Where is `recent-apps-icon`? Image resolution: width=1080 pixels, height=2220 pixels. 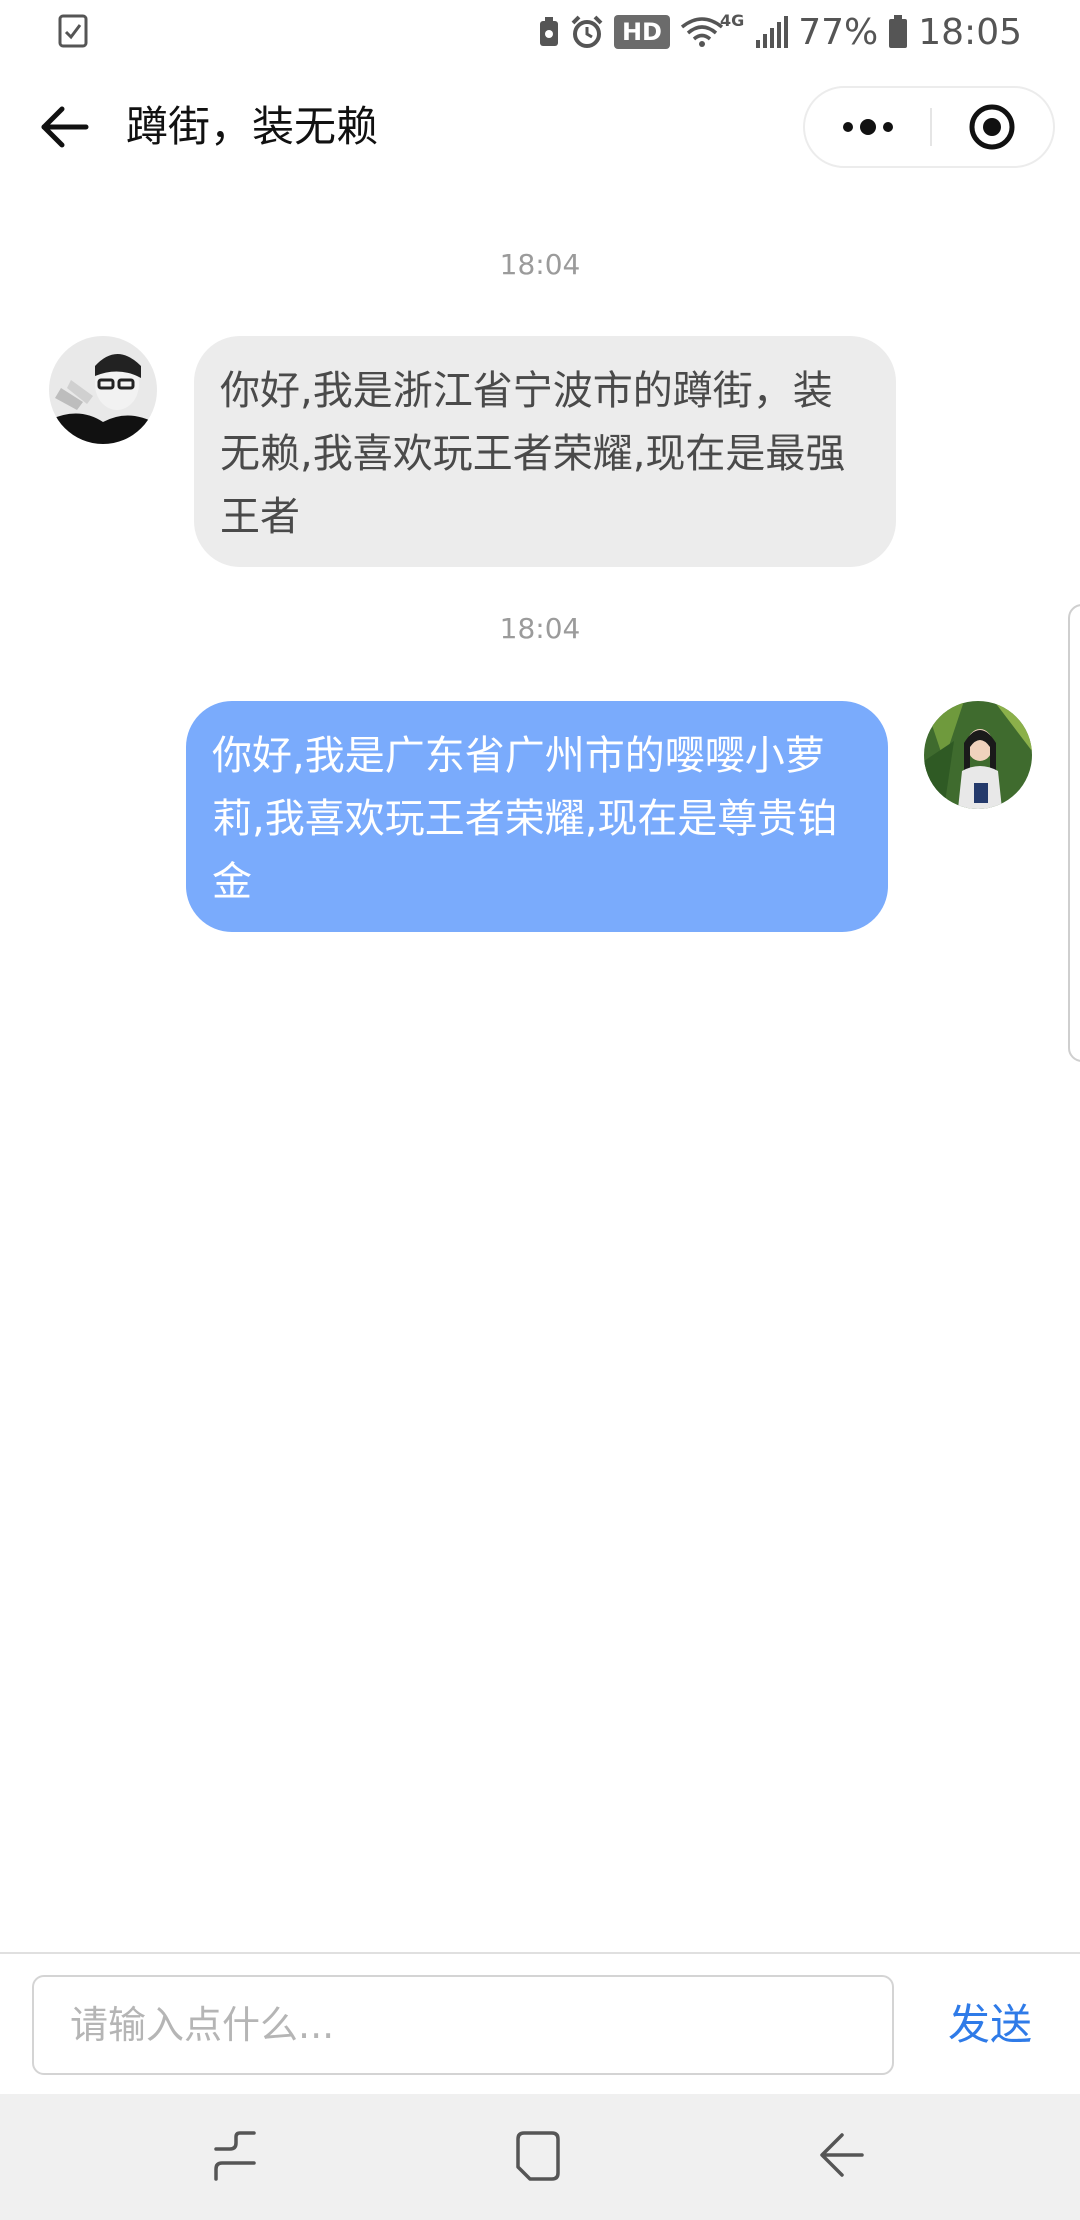
recent-apps-icon is located at coordinates (235, 2156).